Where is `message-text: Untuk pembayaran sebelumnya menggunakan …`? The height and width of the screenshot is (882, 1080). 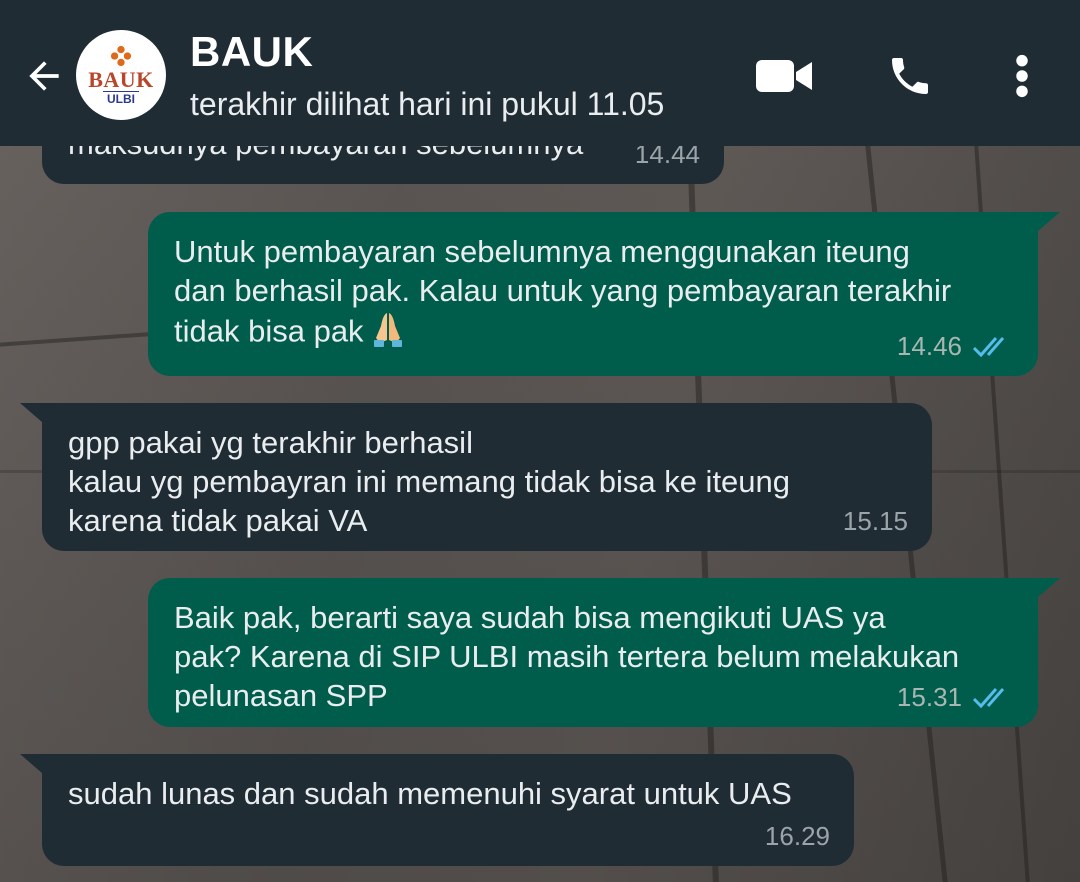 message-text: Untuk pembayaran sebelumnya menggunakan … is located at coordinates (562, 294).